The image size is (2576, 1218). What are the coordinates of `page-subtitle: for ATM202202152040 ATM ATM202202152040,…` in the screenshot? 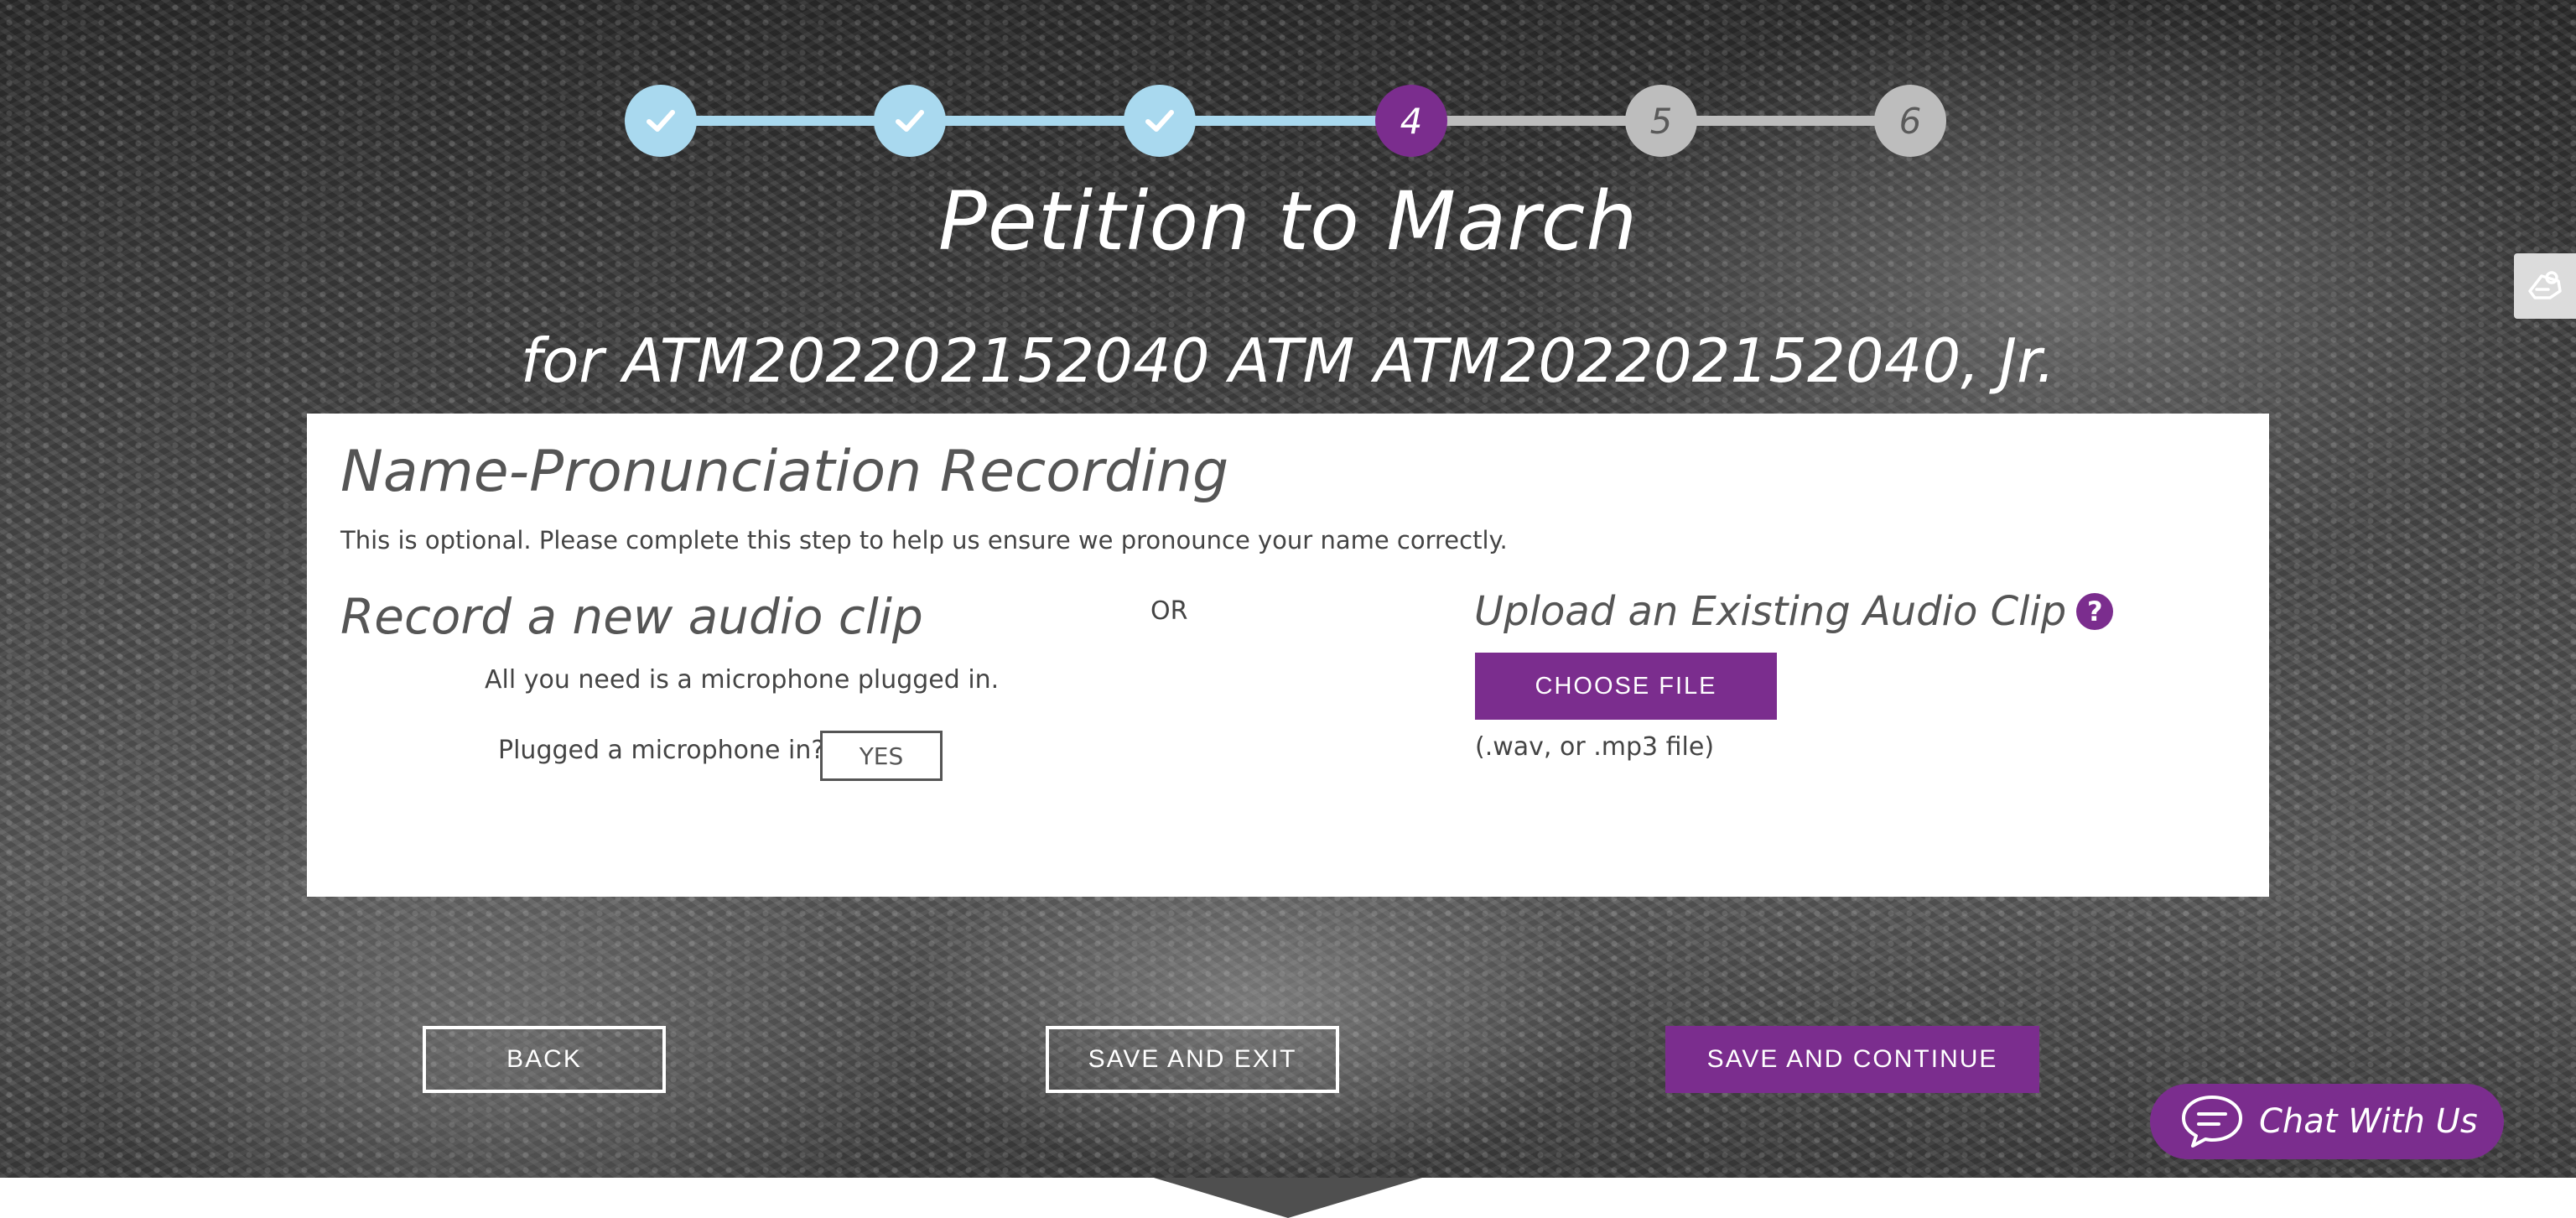 It's located at (1288, 361).